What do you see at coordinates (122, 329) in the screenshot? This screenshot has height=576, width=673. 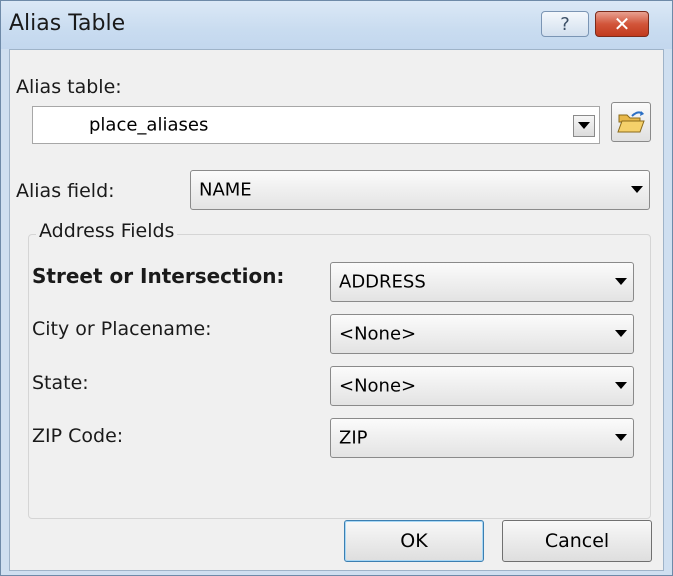 I see `city-label: City or Placename:` at bounding box center [122, 329].